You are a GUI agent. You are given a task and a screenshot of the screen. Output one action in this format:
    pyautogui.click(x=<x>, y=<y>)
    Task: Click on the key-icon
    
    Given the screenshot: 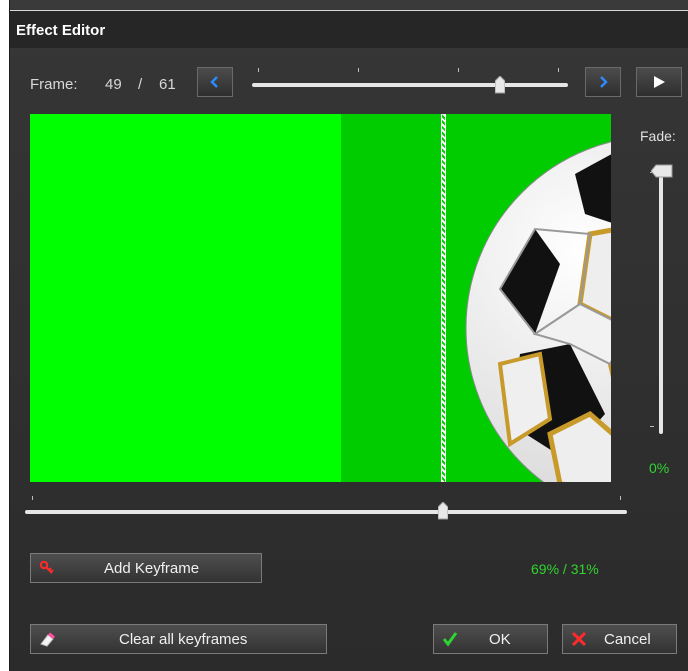 What is the action you would take?
    pyautogui.click(x=46, y=567)
    